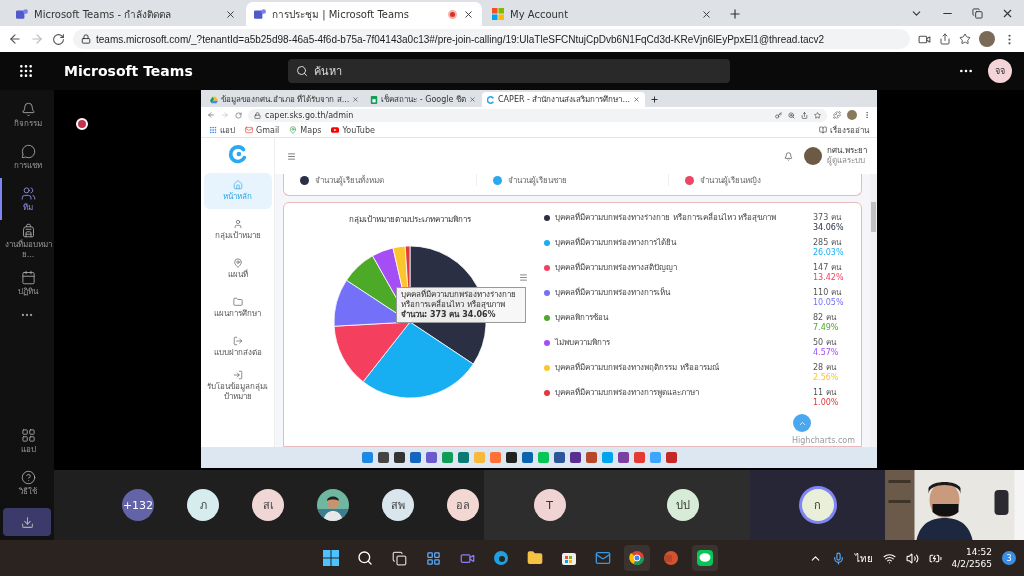 The image size is (1024, 576). Describe the element at coordinates (353, 130) in the screenshot. I see `bookmark: YouTube` at that location.